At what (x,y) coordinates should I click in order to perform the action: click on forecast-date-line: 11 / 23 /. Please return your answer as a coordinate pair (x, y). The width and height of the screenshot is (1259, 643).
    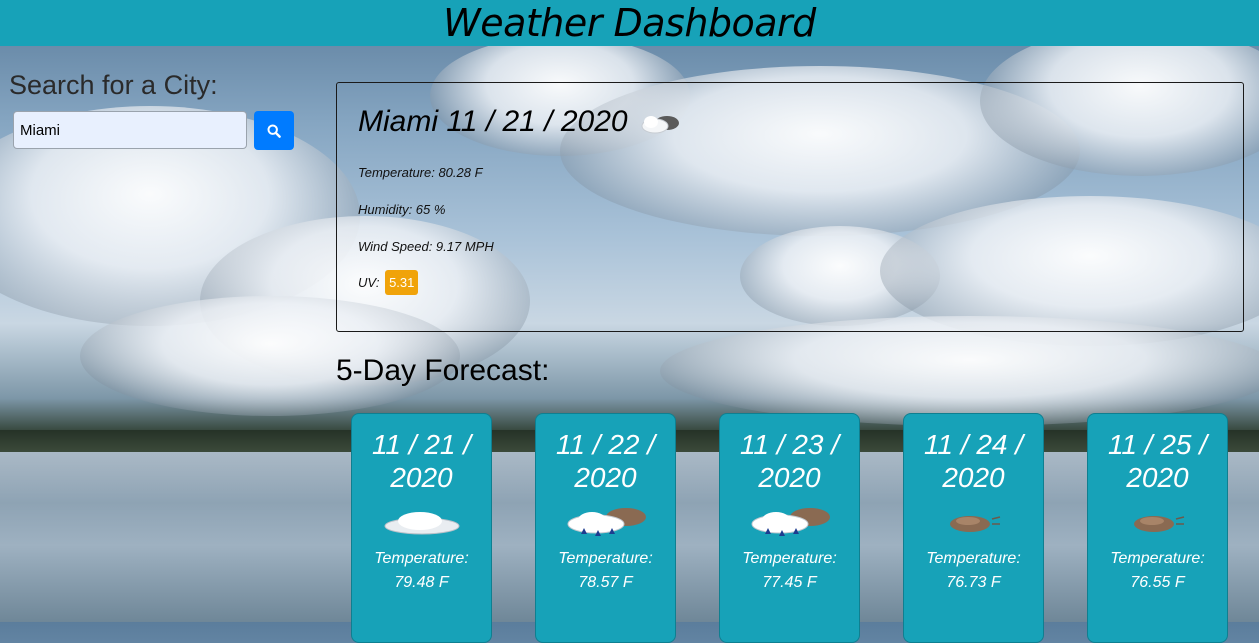
    Looking at the image, I should click on (789, 444).